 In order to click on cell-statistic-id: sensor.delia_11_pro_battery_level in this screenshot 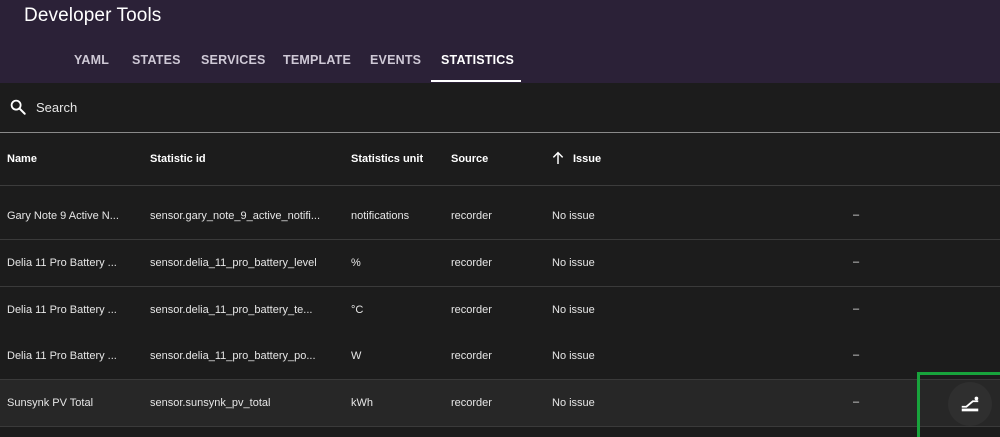, I will do `click(233, 263)`.